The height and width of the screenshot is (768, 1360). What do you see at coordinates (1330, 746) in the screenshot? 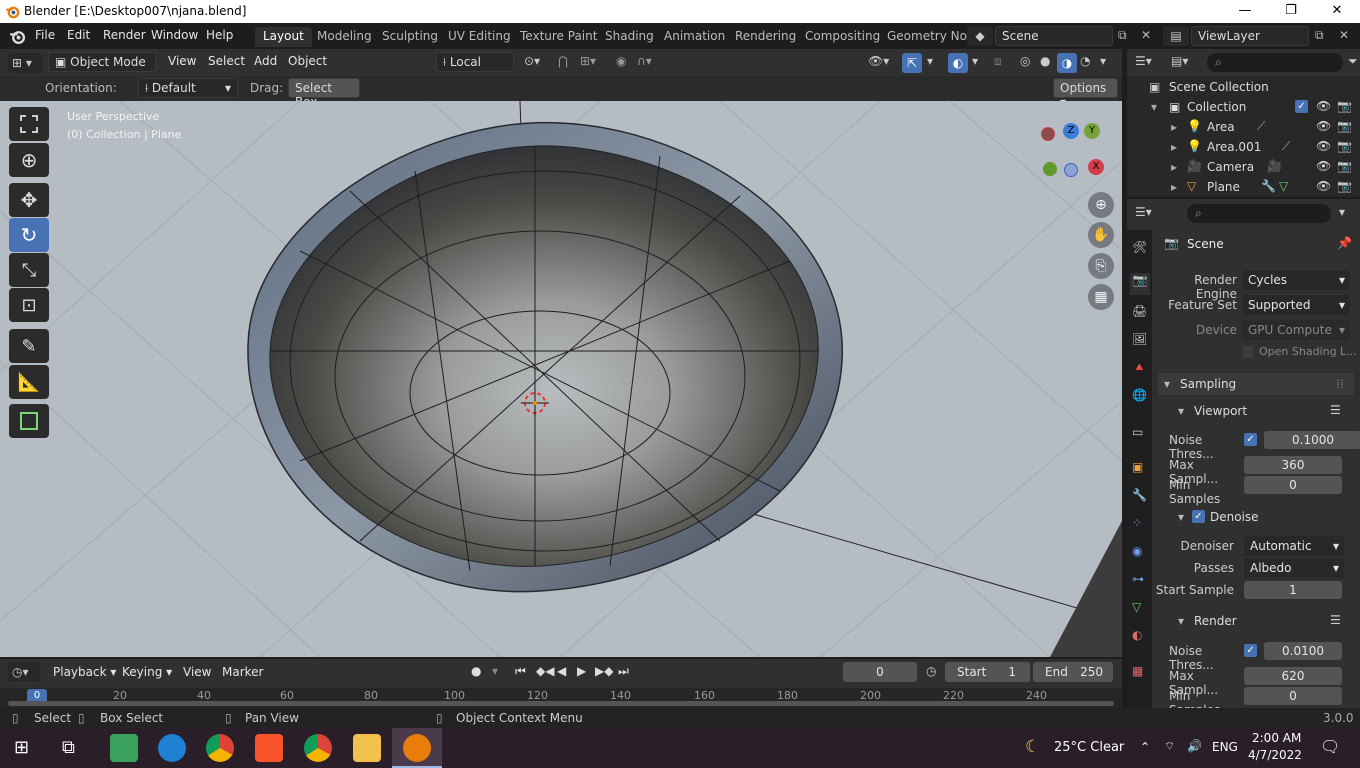
I see `notification-icon: 🗨` at bounding box center [1330, 746].